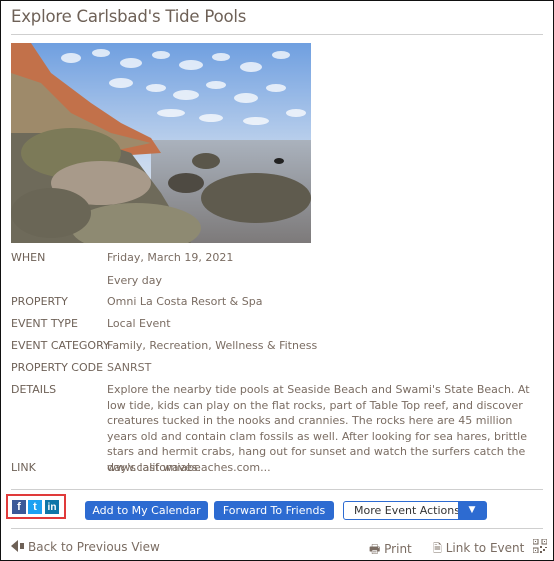 This screenshot has width=554, height=561. What do you see at coordinates (19, 507) in the screenshot?
I see `facebook-icon: f` at bounding box center [19, 507].